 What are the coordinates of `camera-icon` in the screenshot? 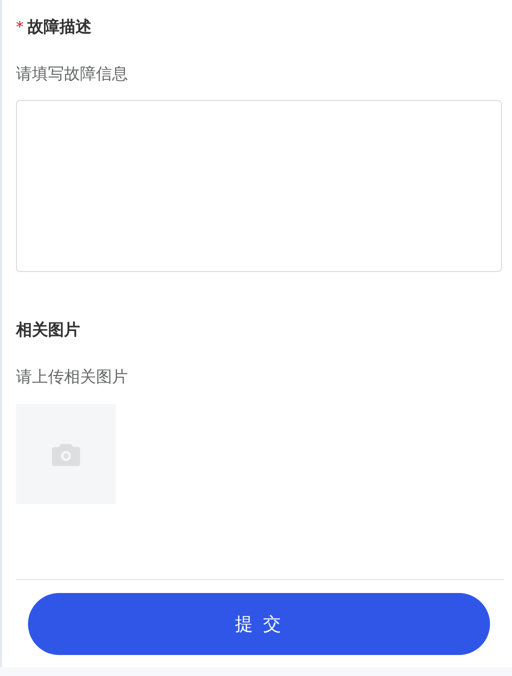 It's located at (66, 454).